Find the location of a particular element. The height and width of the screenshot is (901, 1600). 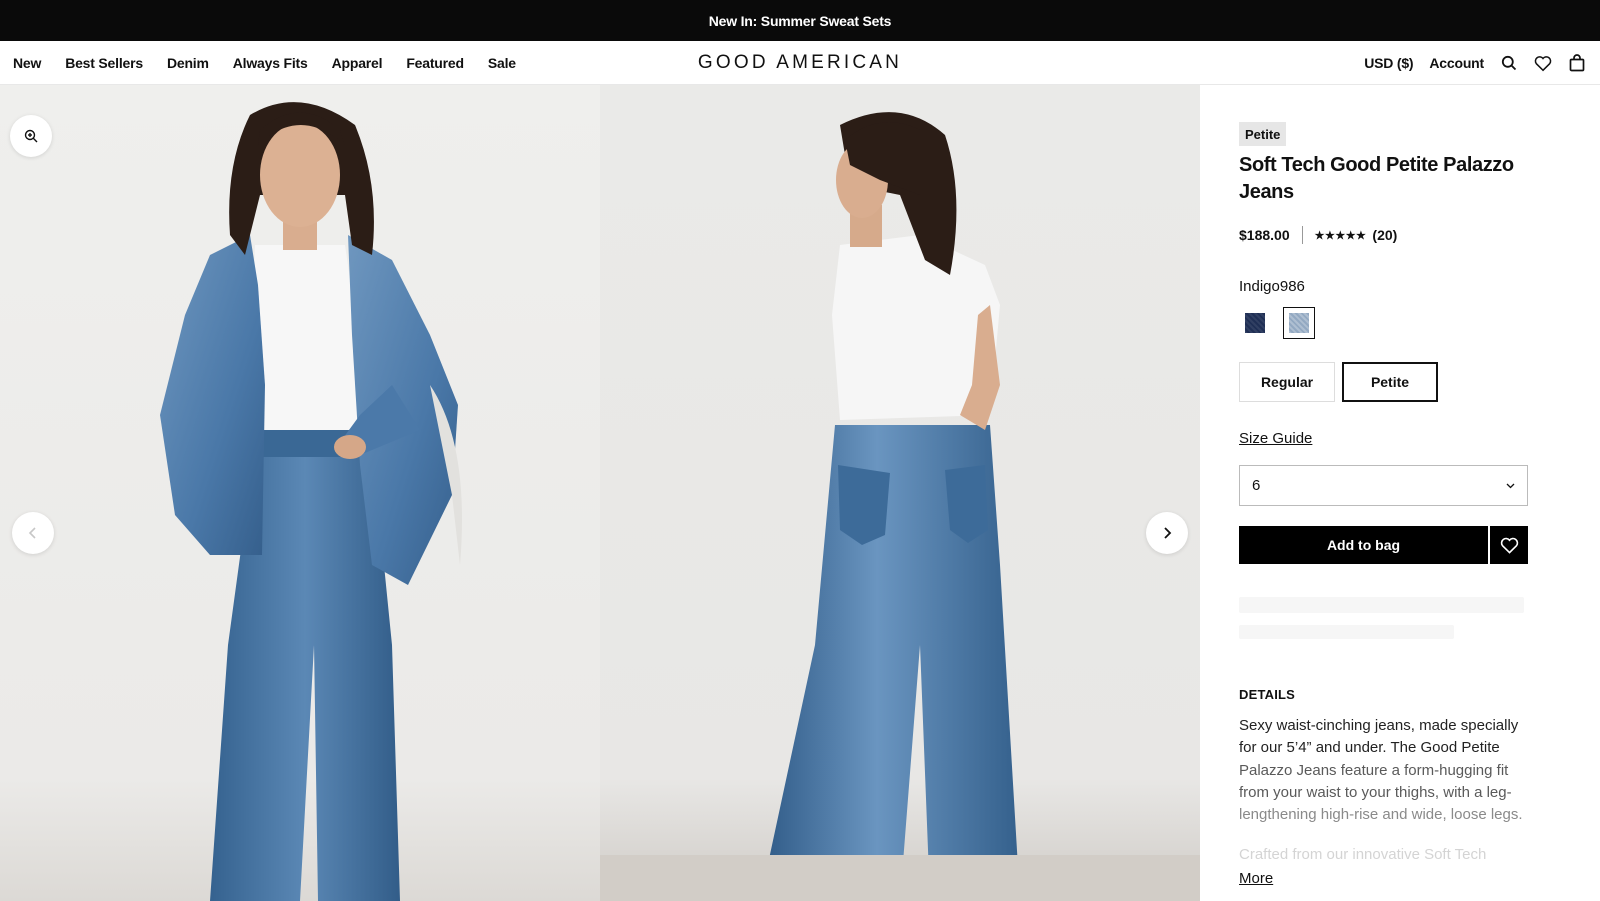

wishlist-button is located at coordinates (1509, 545).